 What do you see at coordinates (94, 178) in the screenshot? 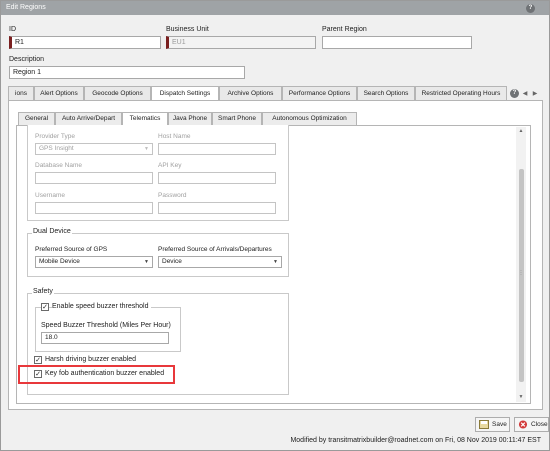
I see `database-name-field` at bounding box center [94, 178].